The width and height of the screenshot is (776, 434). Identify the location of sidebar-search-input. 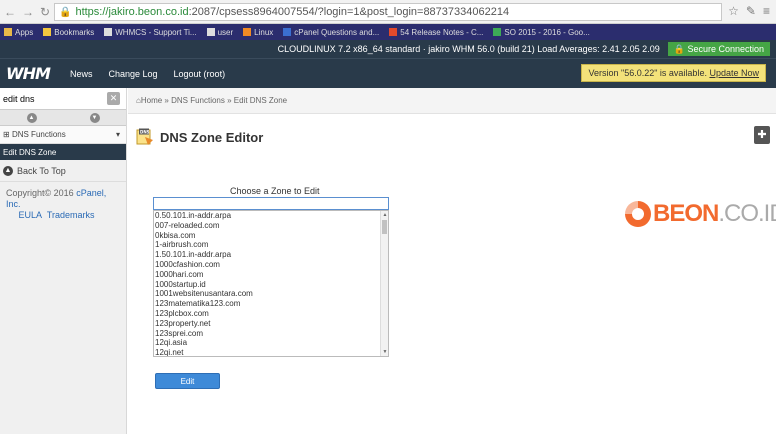
(53, 98).